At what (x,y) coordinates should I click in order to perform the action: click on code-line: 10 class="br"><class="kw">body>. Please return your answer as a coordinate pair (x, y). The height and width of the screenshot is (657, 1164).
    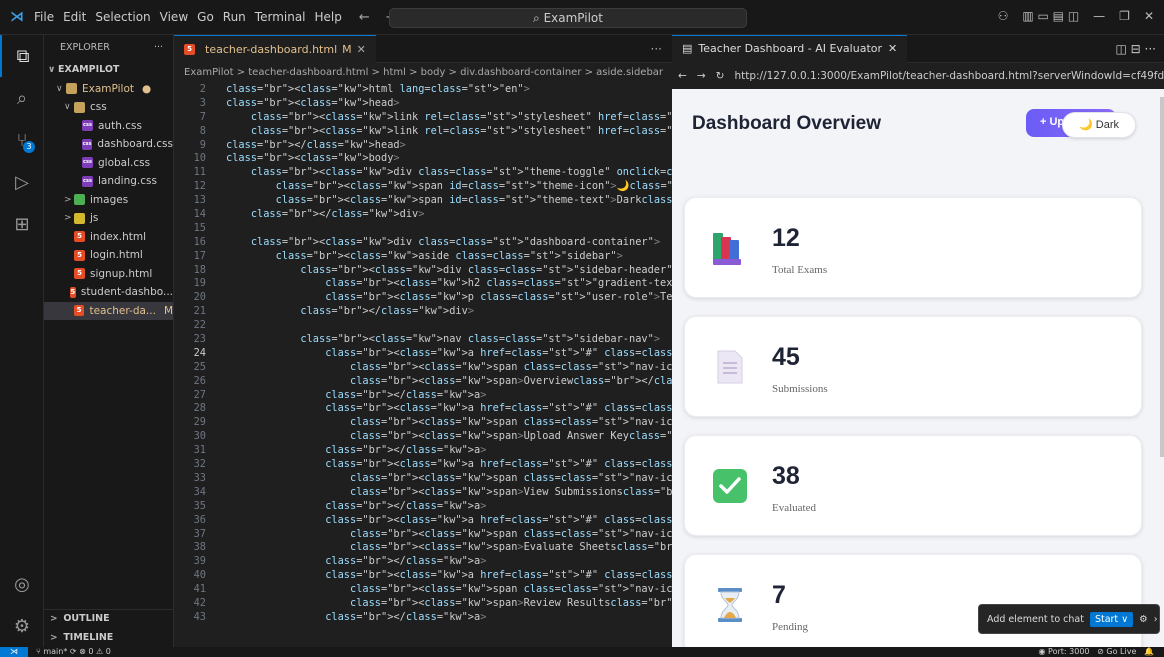
    Looking at the image, I should click on (423, 159).